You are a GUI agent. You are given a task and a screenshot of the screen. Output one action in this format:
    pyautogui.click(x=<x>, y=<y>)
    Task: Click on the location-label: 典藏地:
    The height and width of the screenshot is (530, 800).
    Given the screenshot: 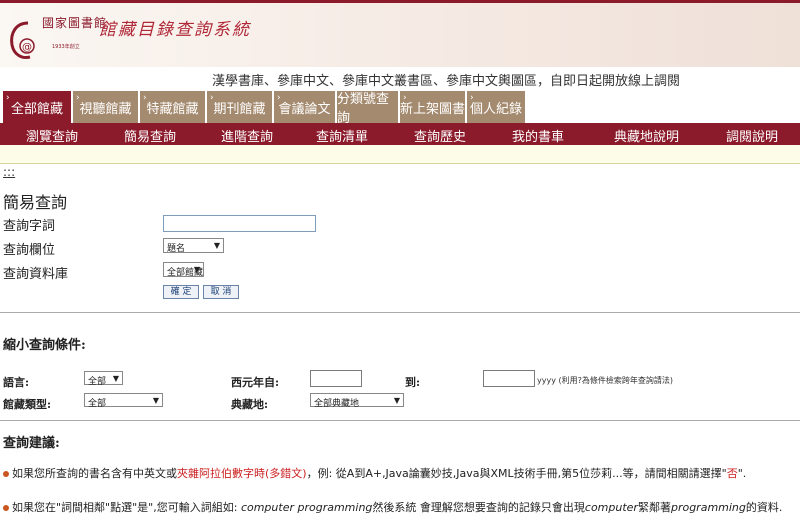 What is the action you would take?
    pyautogui.click(x=250, y=404)
    